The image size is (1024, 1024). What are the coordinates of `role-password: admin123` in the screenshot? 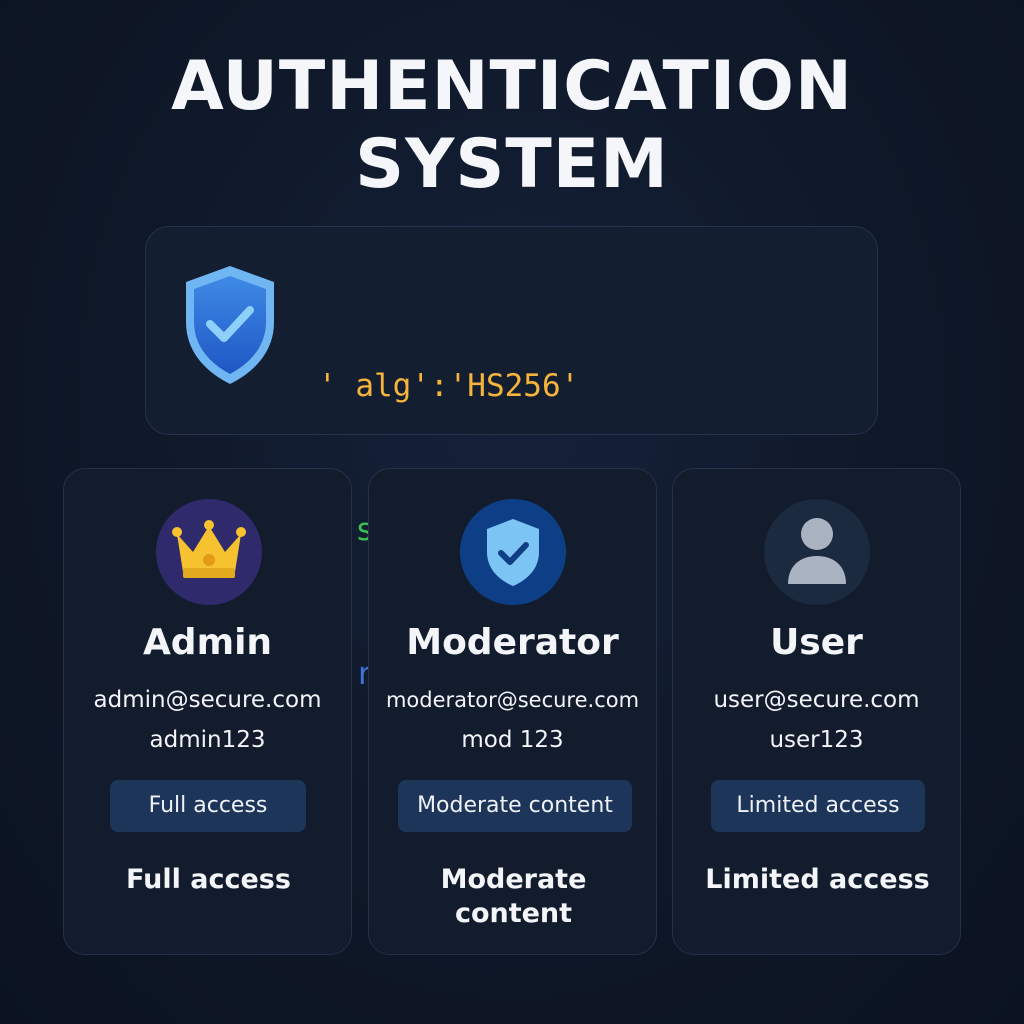 It's located at (207, 740).